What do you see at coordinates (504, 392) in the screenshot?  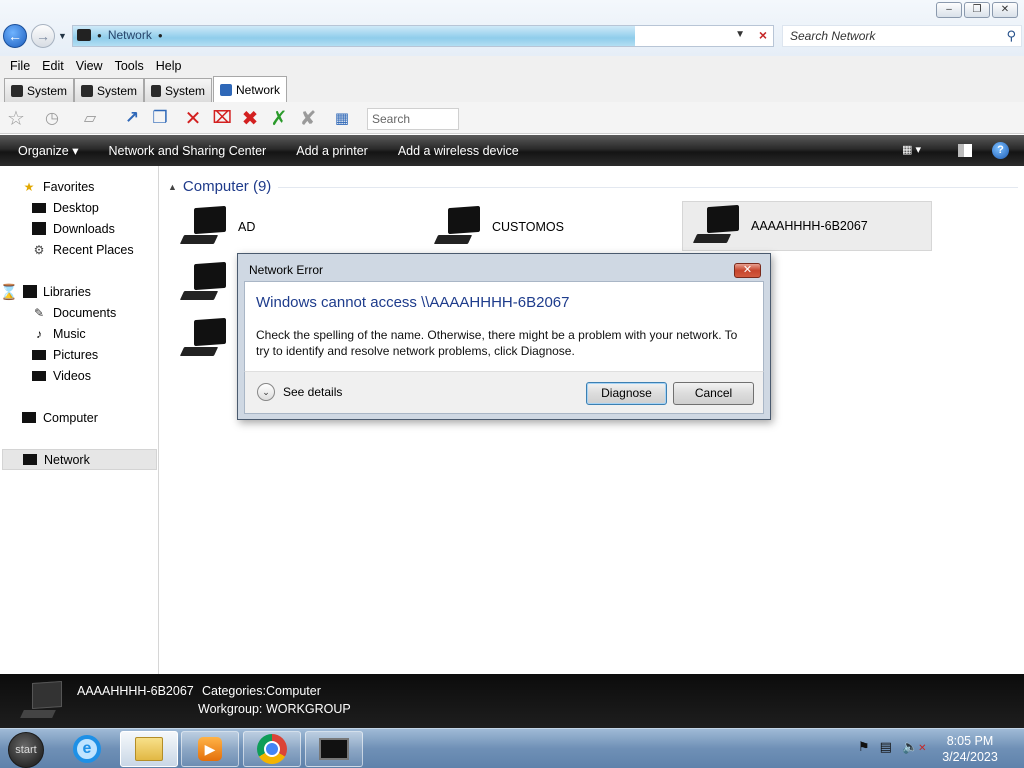 I see `dialog-footer: ⌄ See details Diagnose Cancel` at bounding box center [504, 392].